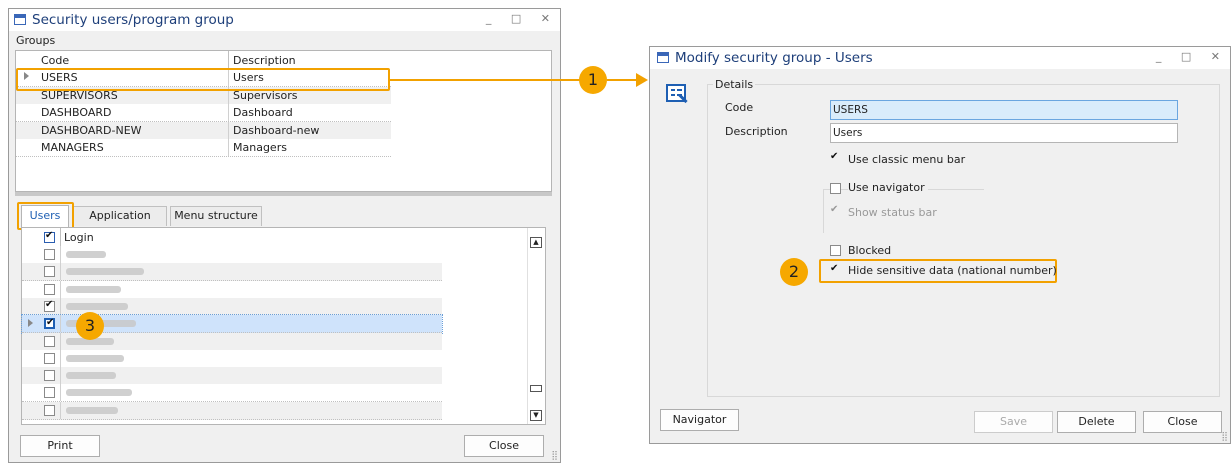 Image resolution: width=1231 pixels, height=463 pixels. What do you see at coordinates (850, 110) in the screenshot?
I see `code-value: USERS` at bounding box center [850, 110].